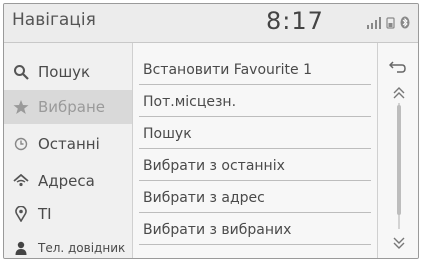  I want to click on signal-icon, so click(374, 23).